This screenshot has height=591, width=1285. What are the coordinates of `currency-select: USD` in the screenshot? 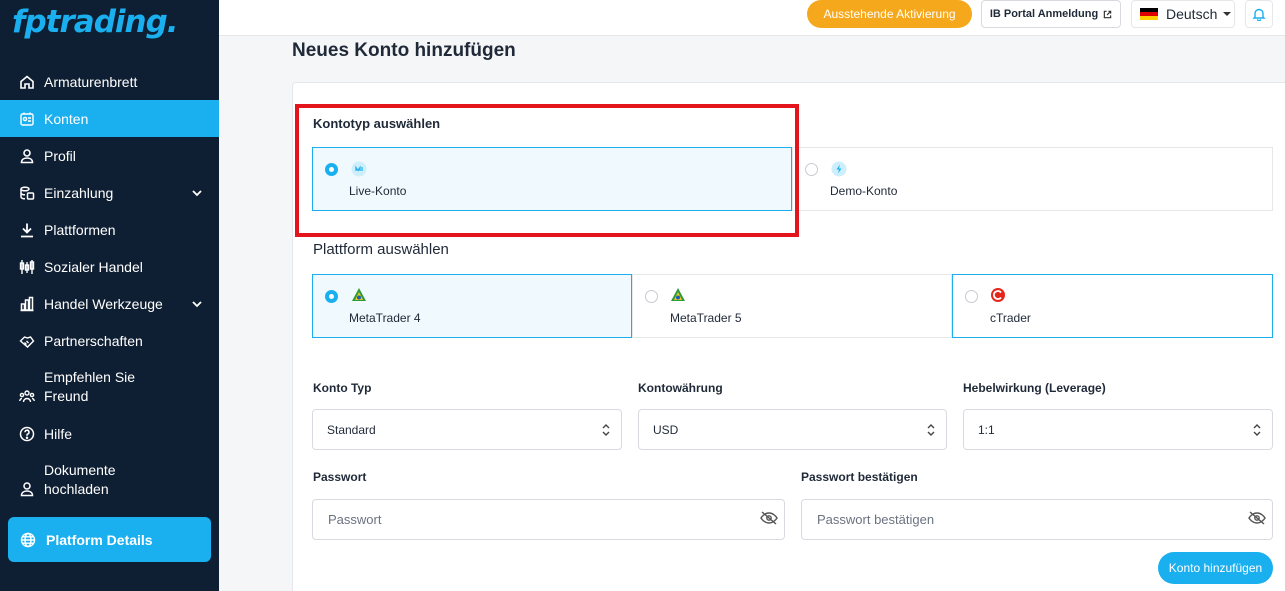 It's located at (792, 429).